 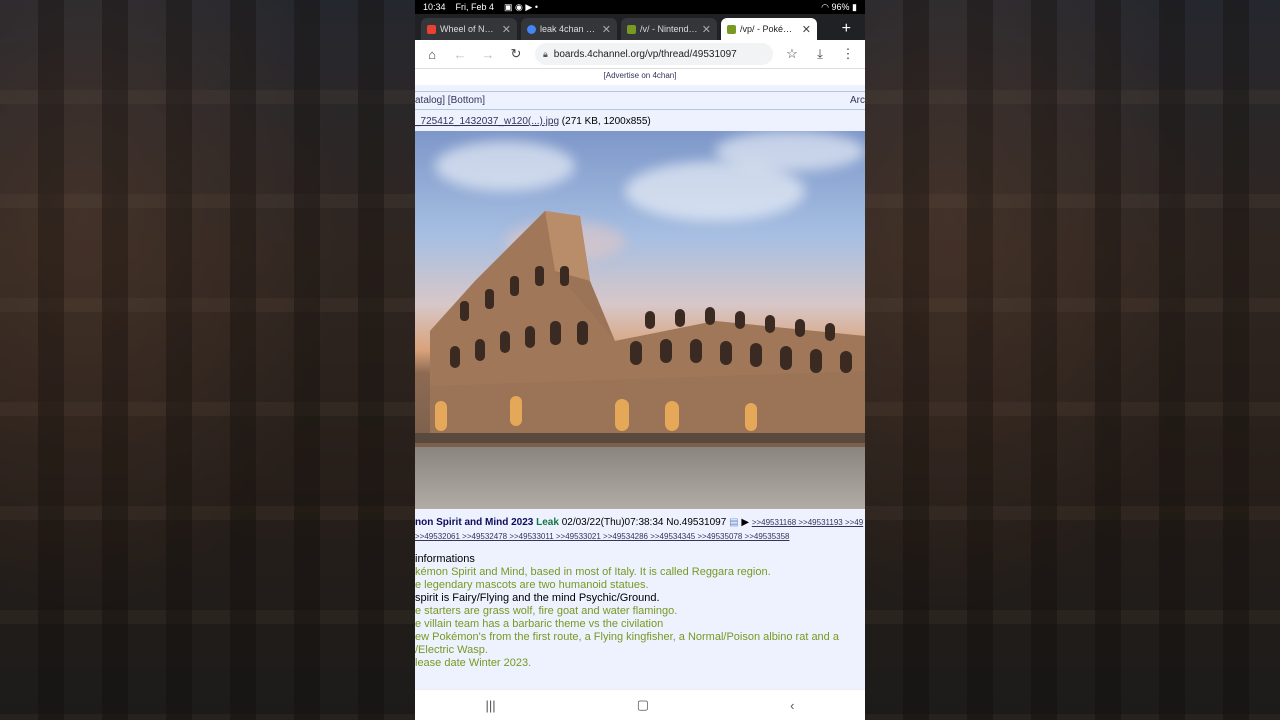 What do you see at coordinates (848, 54) in the screenshot?
I see `menu-icon: ⋮` at bounding box center [848, 54].